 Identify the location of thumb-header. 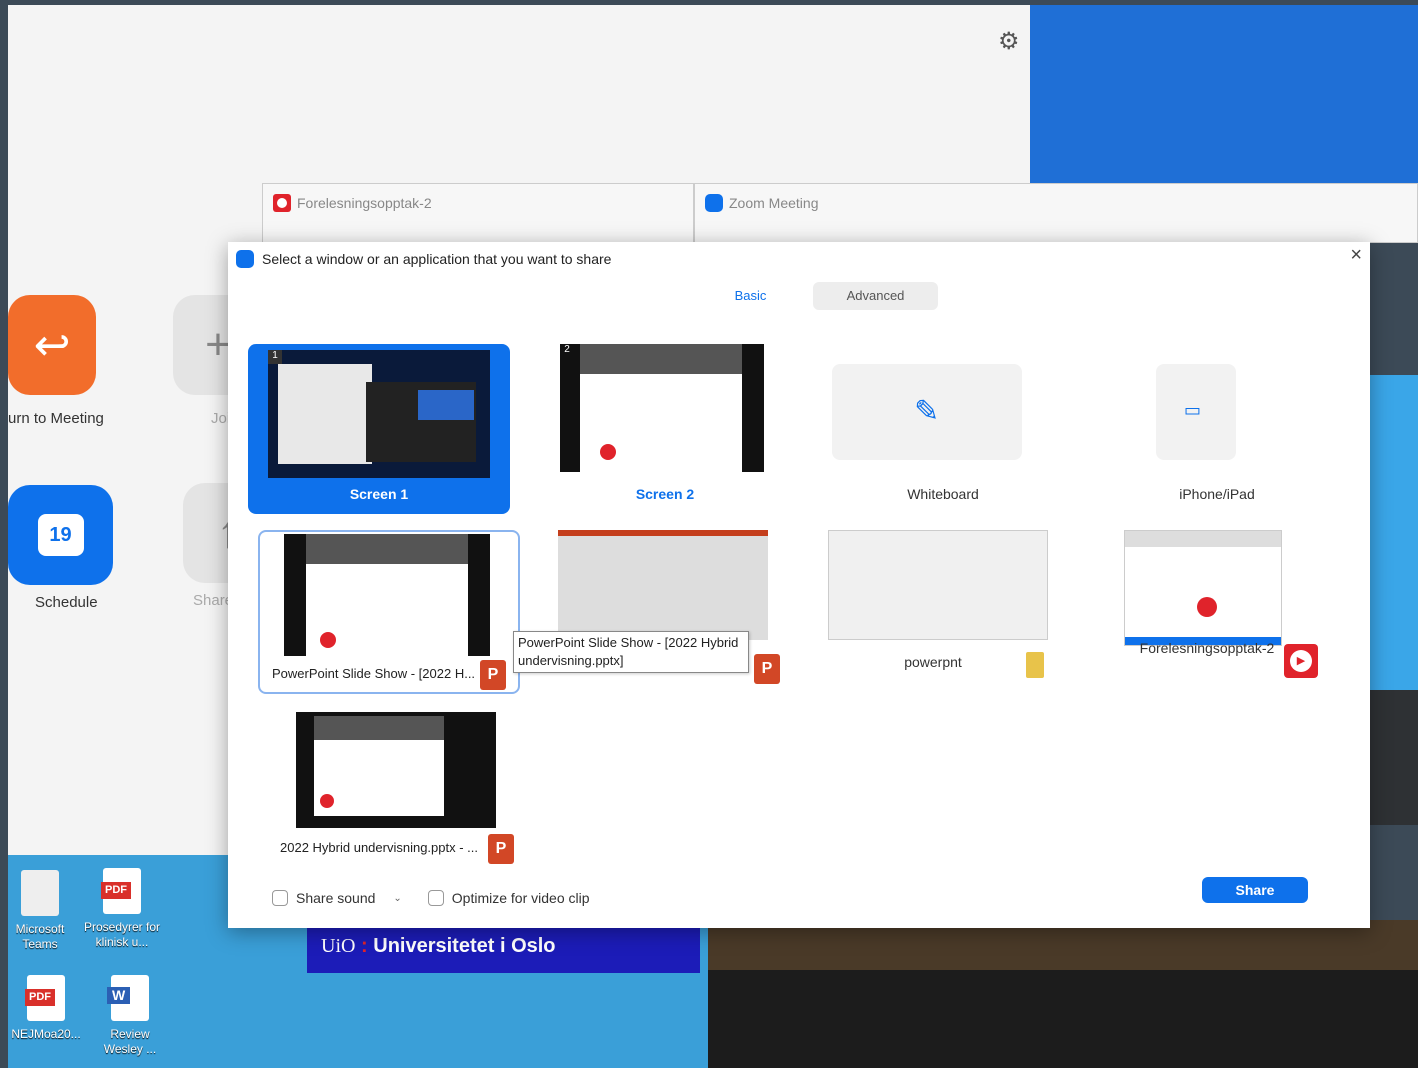
(1203, 539).